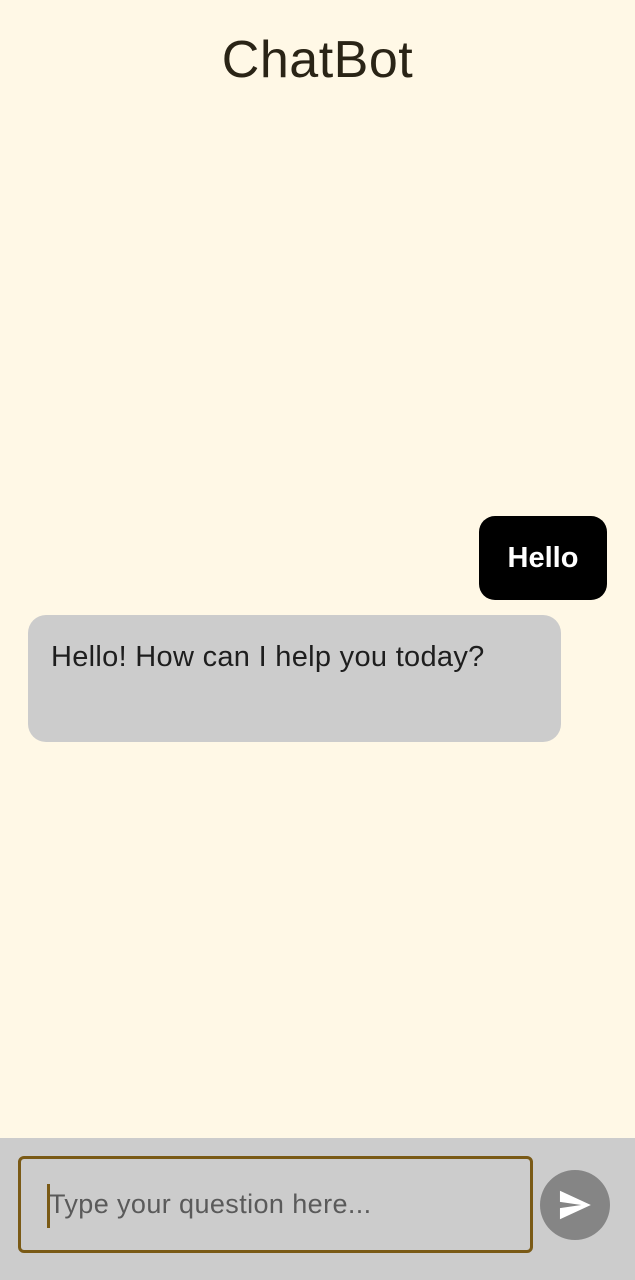 Image resolution: width=635 pixels, height=1280 pixels. I want to click on send-icon, so click(575, 1205).